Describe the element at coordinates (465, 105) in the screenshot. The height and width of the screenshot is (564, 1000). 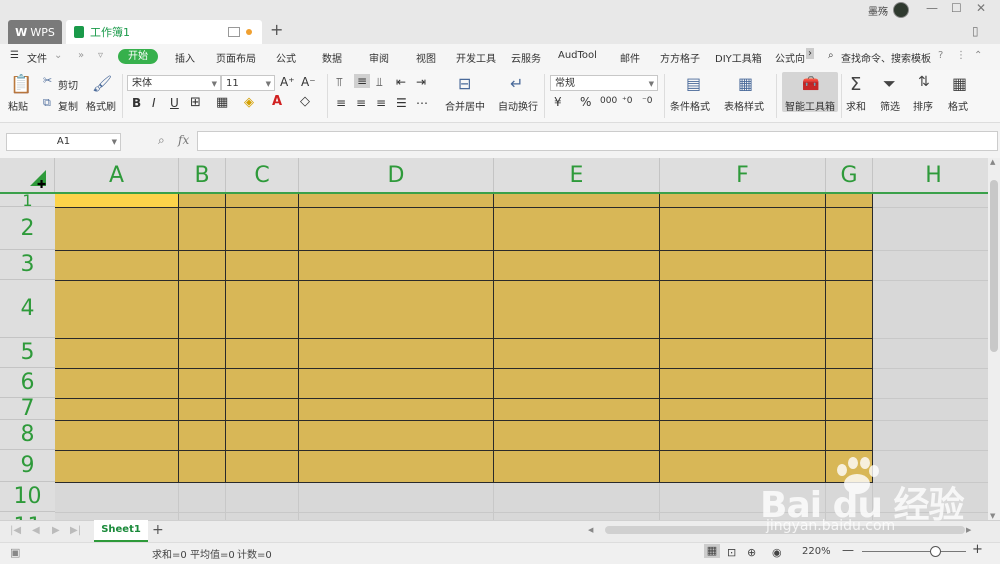
I see `merge-center-button: 合并居中` at that location.